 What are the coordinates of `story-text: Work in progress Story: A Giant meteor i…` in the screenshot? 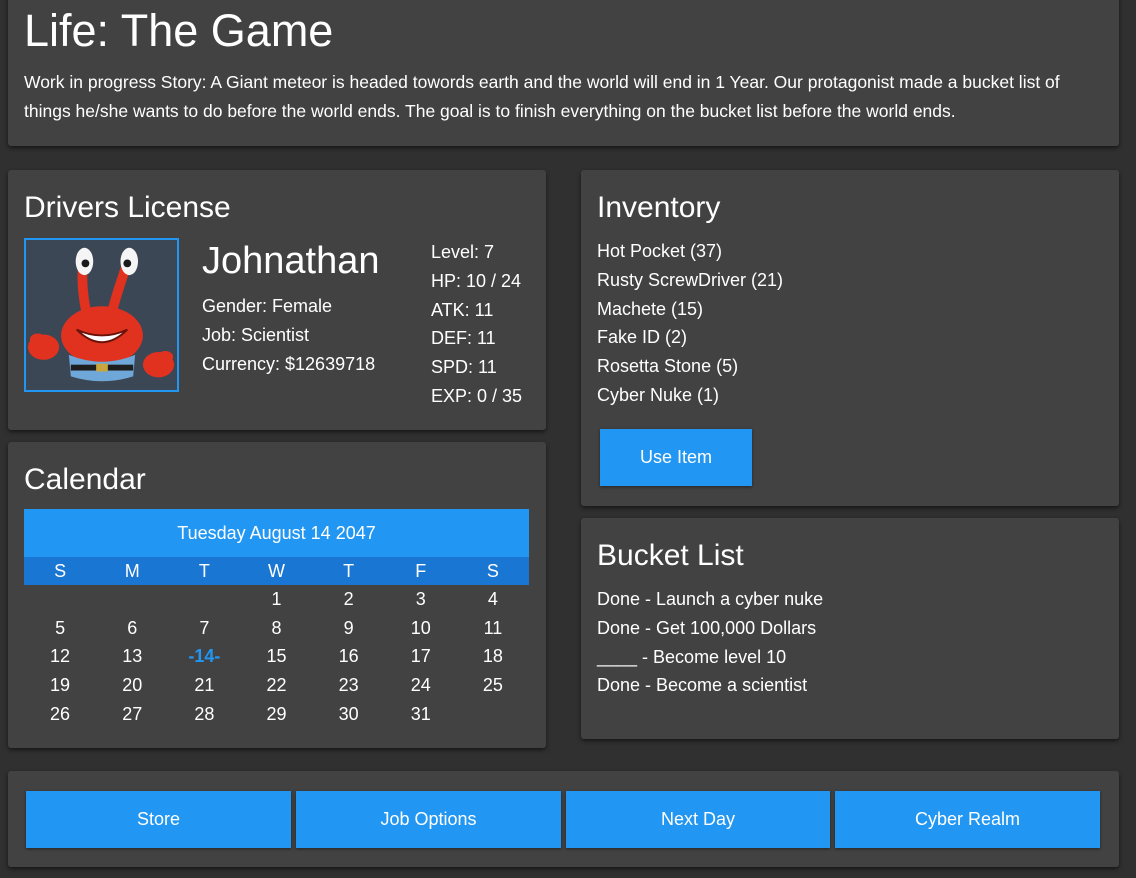 It's located at (542, 96).